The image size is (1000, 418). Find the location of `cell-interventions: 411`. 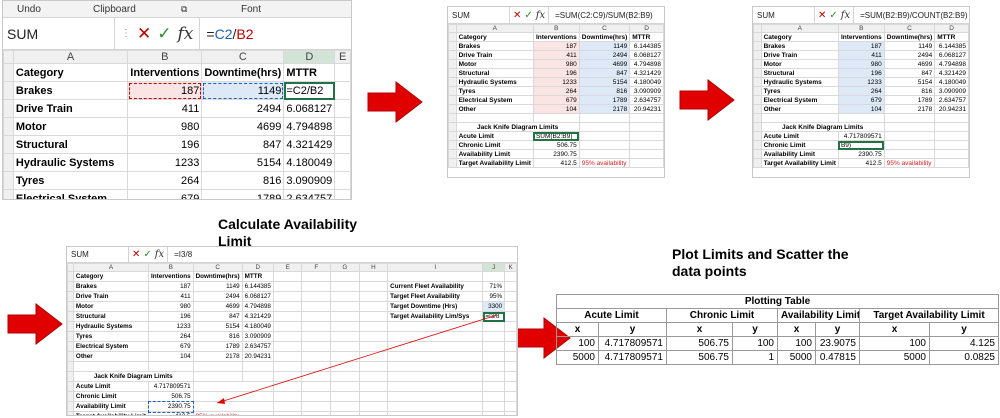

cell-interventions: 411 is located at coordinates (556, 55).